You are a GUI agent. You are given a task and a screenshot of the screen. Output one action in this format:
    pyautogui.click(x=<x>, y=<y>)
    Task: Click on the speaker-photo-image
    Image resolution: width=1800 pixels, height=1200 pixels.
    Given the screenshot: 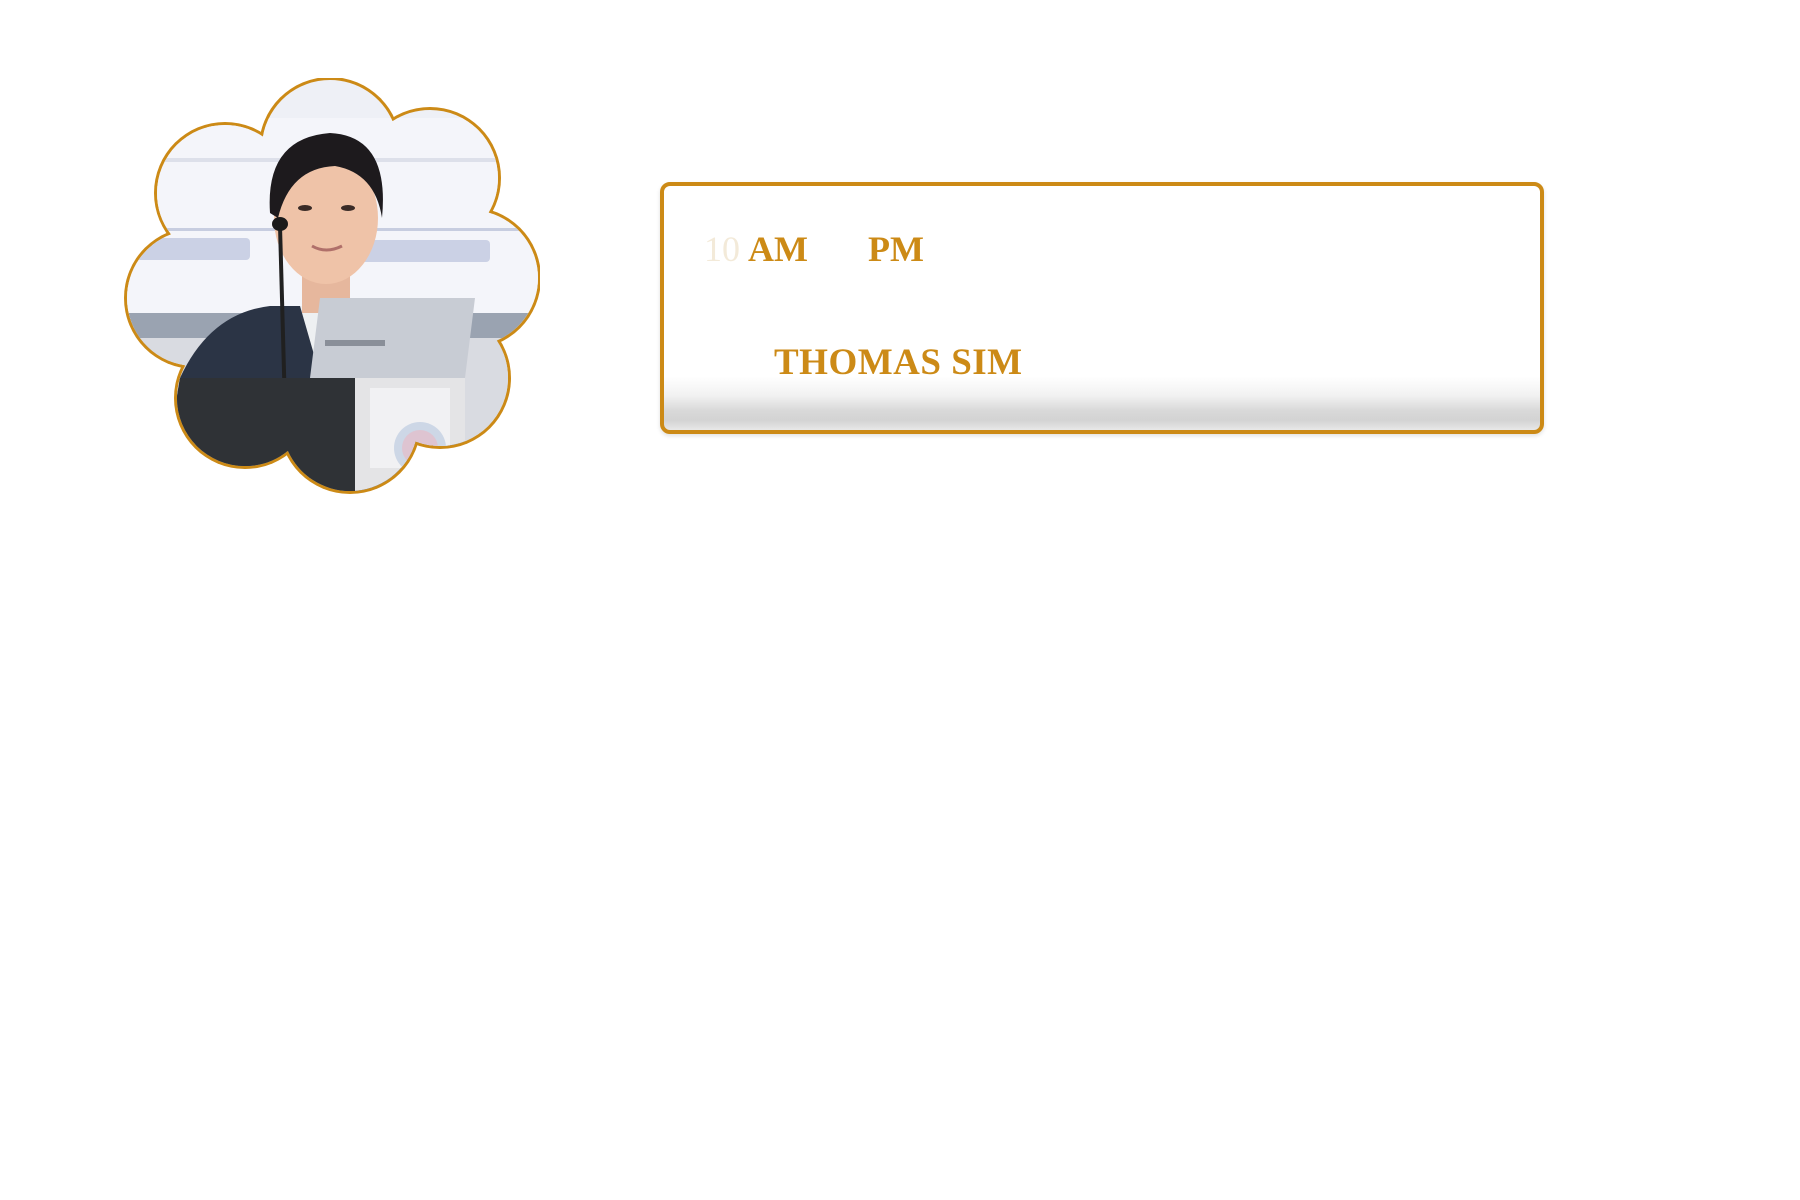 What is the action you would take?
    pyautogui.click(x=332, y=286)
    